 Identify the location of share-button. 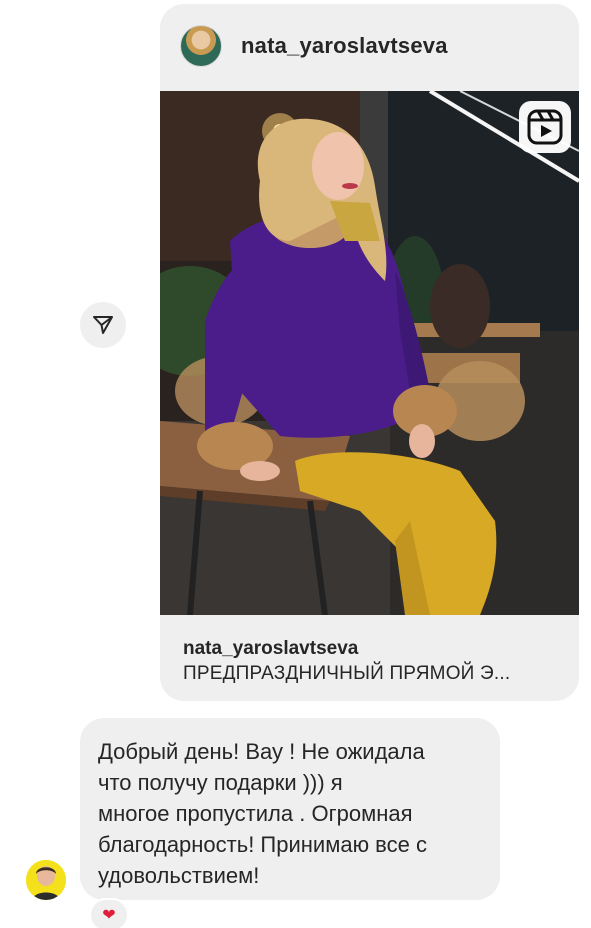
(103, 325).